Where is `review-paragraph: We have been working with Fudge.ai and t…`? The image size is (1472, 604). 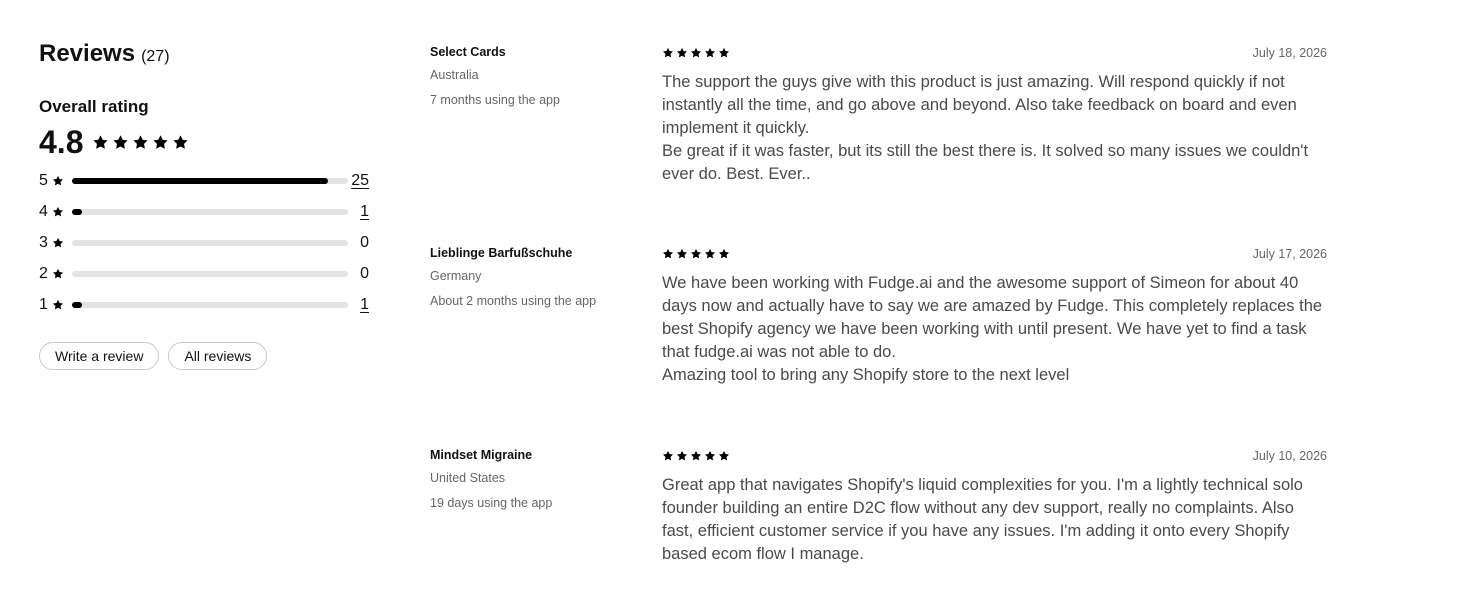 review-paragraph: We have been working with Fudge.ai and t… is located at coordinates (992, 317).